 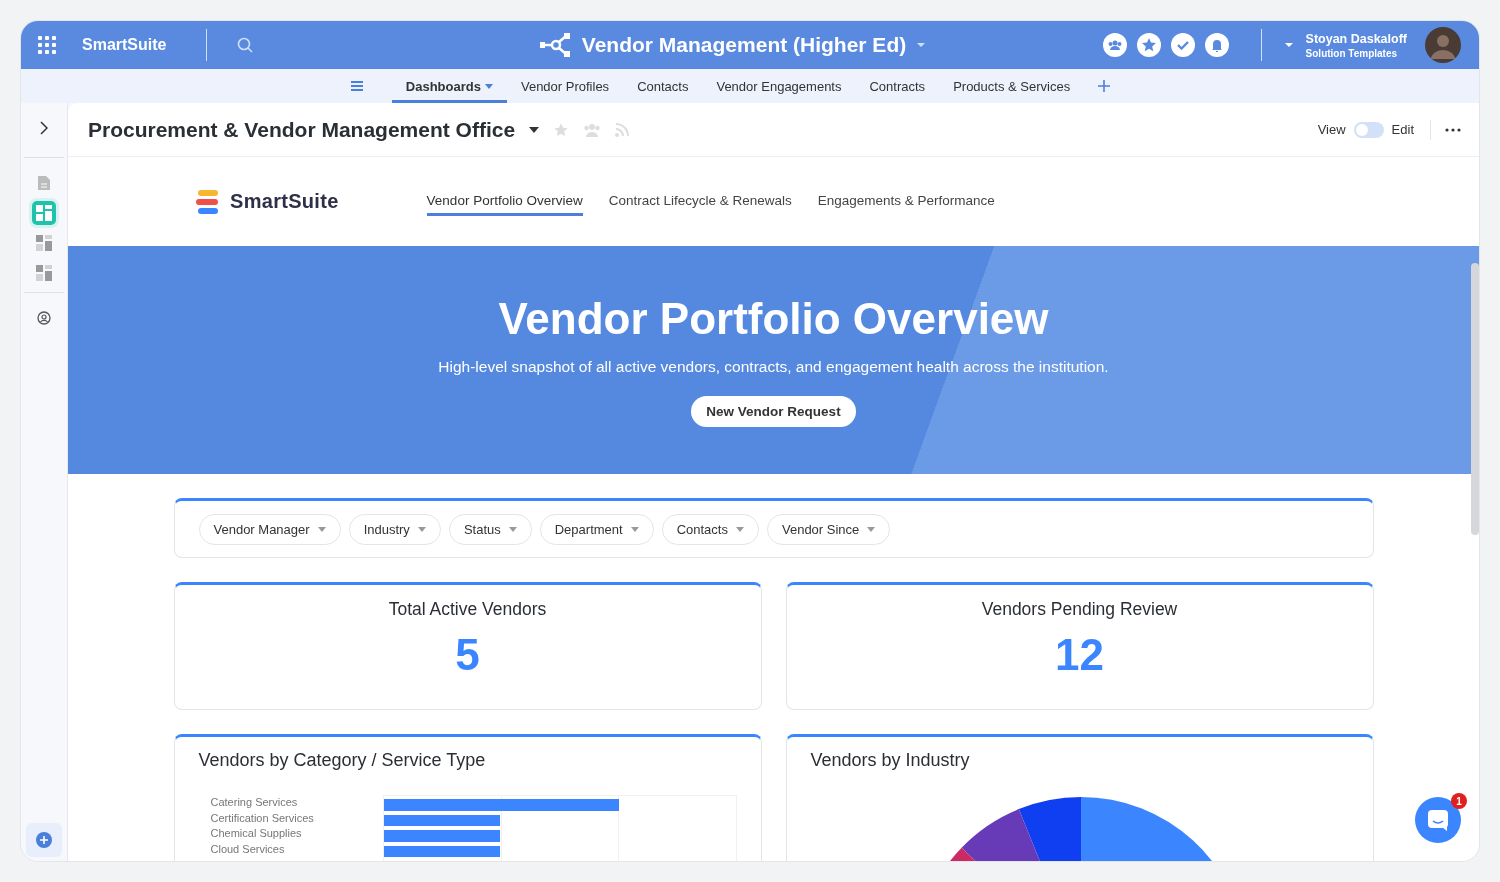 What do you see at coordinates (1104, 86) in the screenshot?
I see `add-icon` at bounding box center [1104, 86].